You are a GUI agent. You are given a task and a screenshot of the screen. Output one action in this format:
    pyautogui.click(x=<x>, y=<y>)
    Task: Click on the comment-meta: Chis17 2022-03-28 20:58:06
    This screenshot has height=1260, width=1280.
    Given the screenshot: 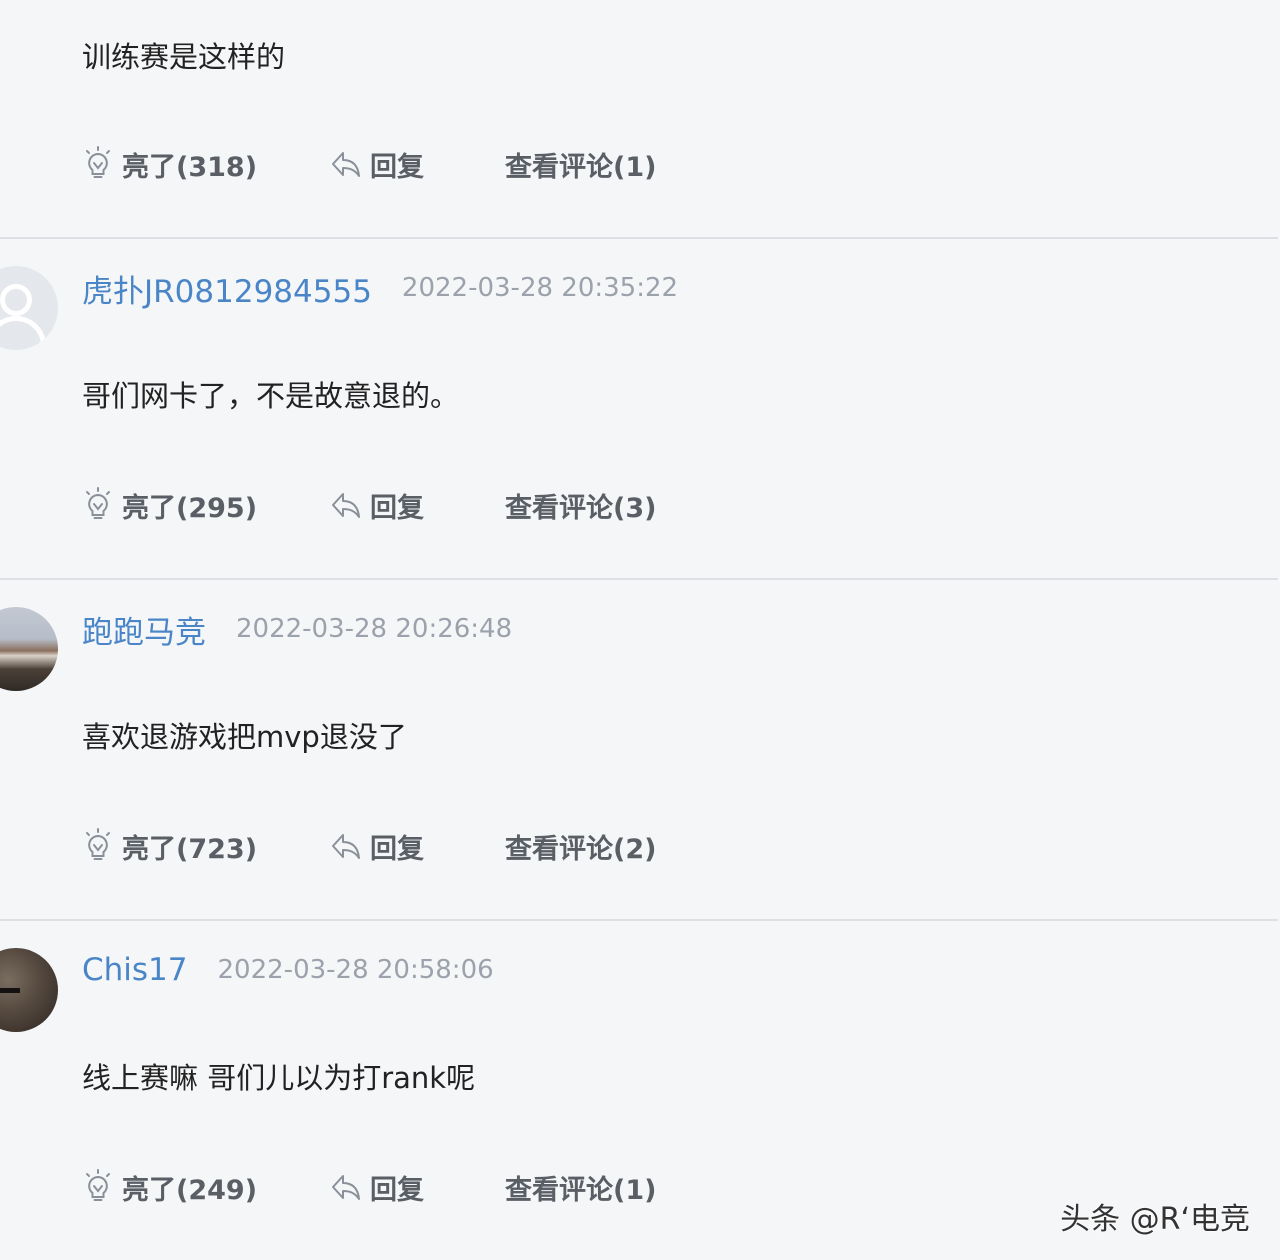 What is the action you would take?
    pyautogui.click(x=288, y=970)
    